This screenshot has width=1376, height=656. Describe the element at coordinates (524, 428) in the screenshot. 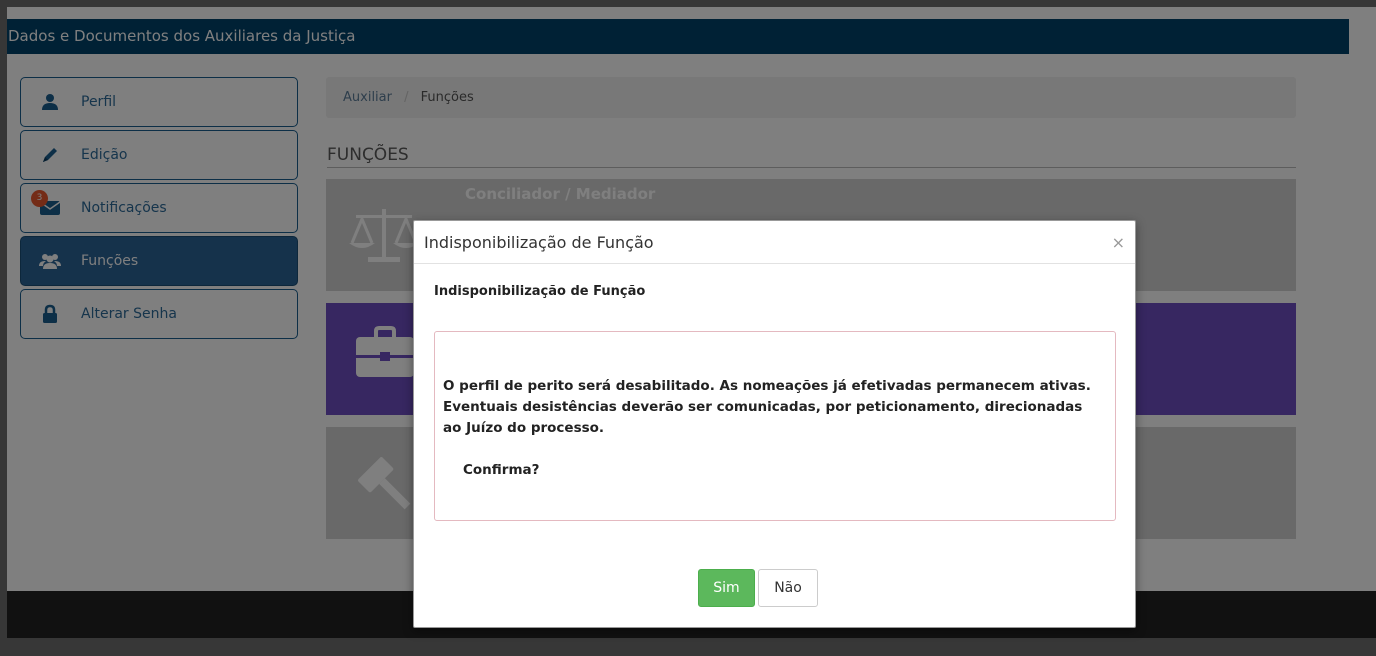

I see `dialog-message-line: ao Juízo do processo.` at that location.